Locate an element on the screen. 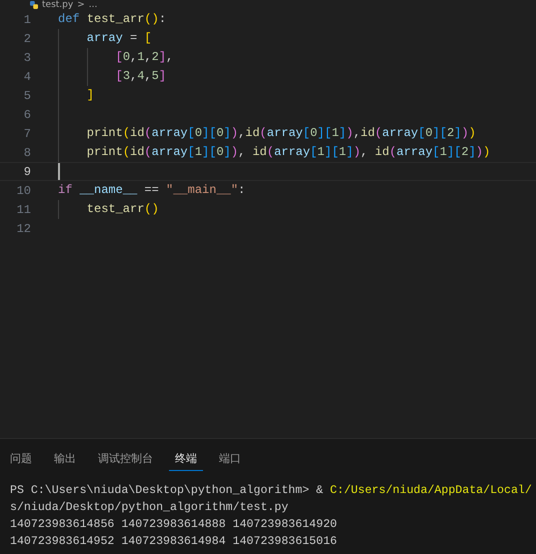 Image resolution: width=536 pixels, height=554 pixels. code-line: print(id(array[0][0]),id(array[0][1]),id(array[0][2])) is located at coordinates (281, 133).